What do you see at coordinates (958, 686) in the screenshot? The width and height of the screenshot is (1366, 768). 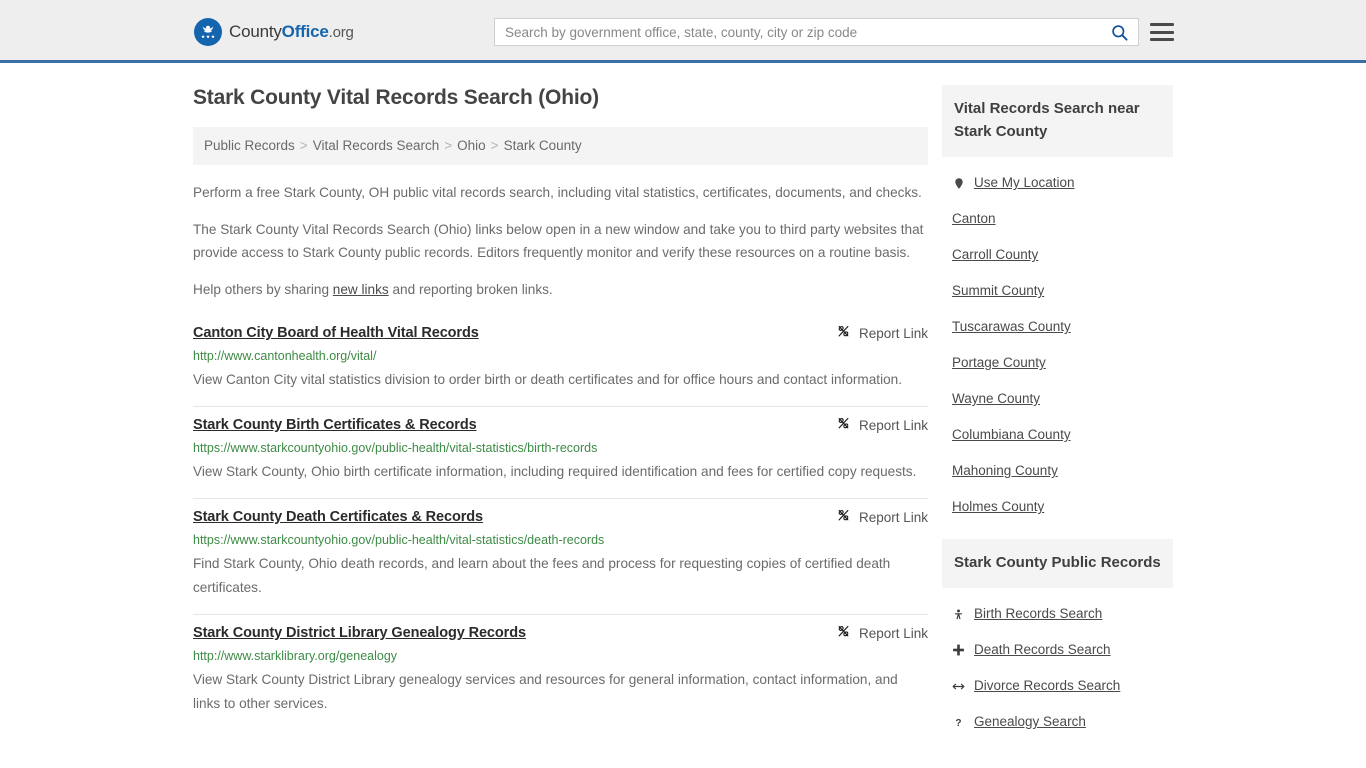 I see `left-right-arrow-icon` at bounding box center [958, 686].